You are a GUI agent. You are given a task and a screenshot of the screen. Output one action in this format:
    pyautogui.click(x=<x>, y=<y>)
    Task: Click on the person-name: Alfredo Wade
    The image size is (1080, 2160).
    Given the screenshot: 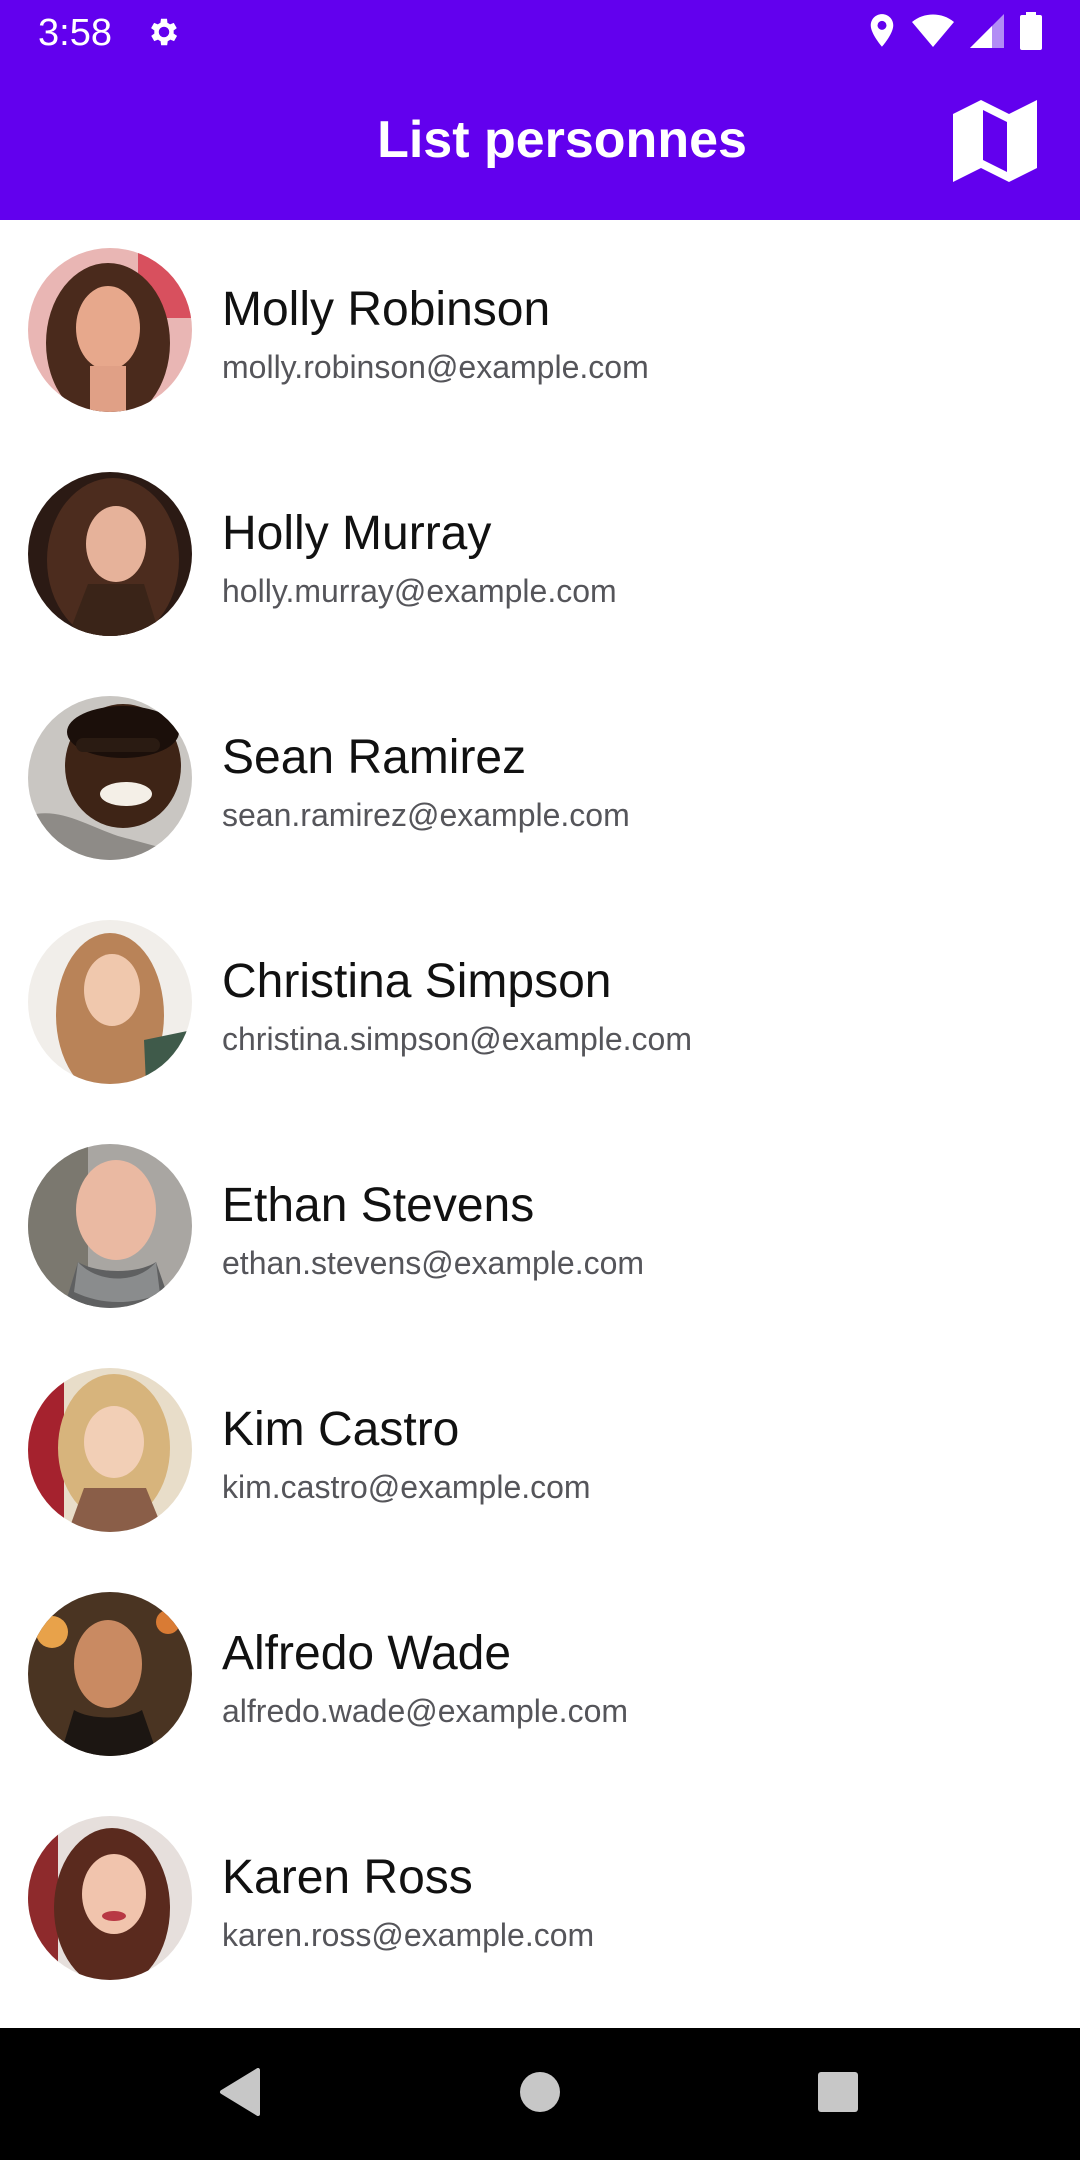 What is the action you would take?
    pyautogui.click(x=367, y=1653)
    